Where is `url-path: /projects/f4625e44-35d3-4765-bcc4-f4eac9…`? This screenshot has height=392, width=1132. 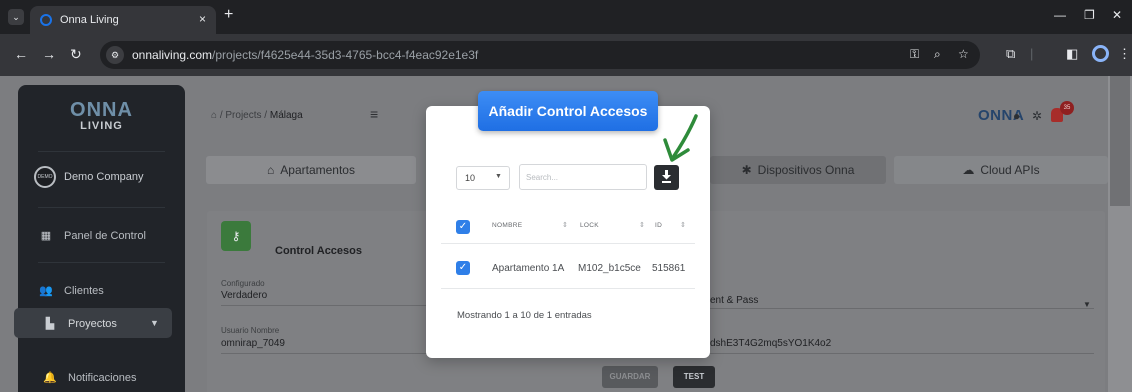 url-path: /projects/f4625e44-35d3-4765-bcc4-f4eac9… is located at coordinates (345, 55).